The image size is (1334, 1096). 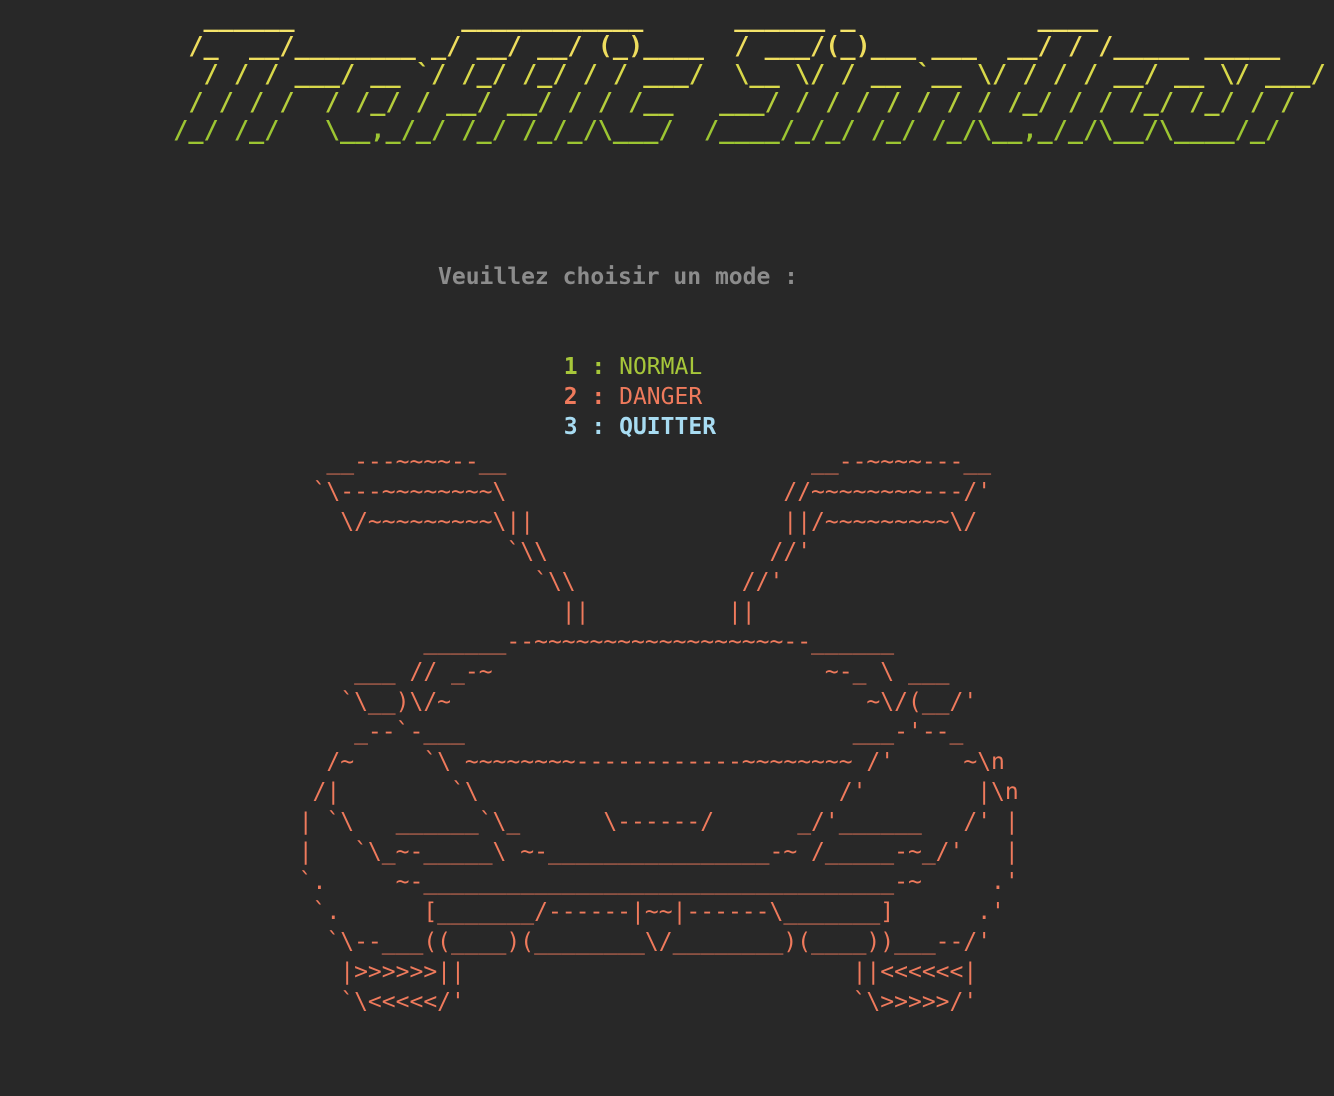 What do you see at coordinates (618, 277) in the screenshot?
I see `mode-prompt: Veuillez choisir un mode :` at bounding box center [618, 277].